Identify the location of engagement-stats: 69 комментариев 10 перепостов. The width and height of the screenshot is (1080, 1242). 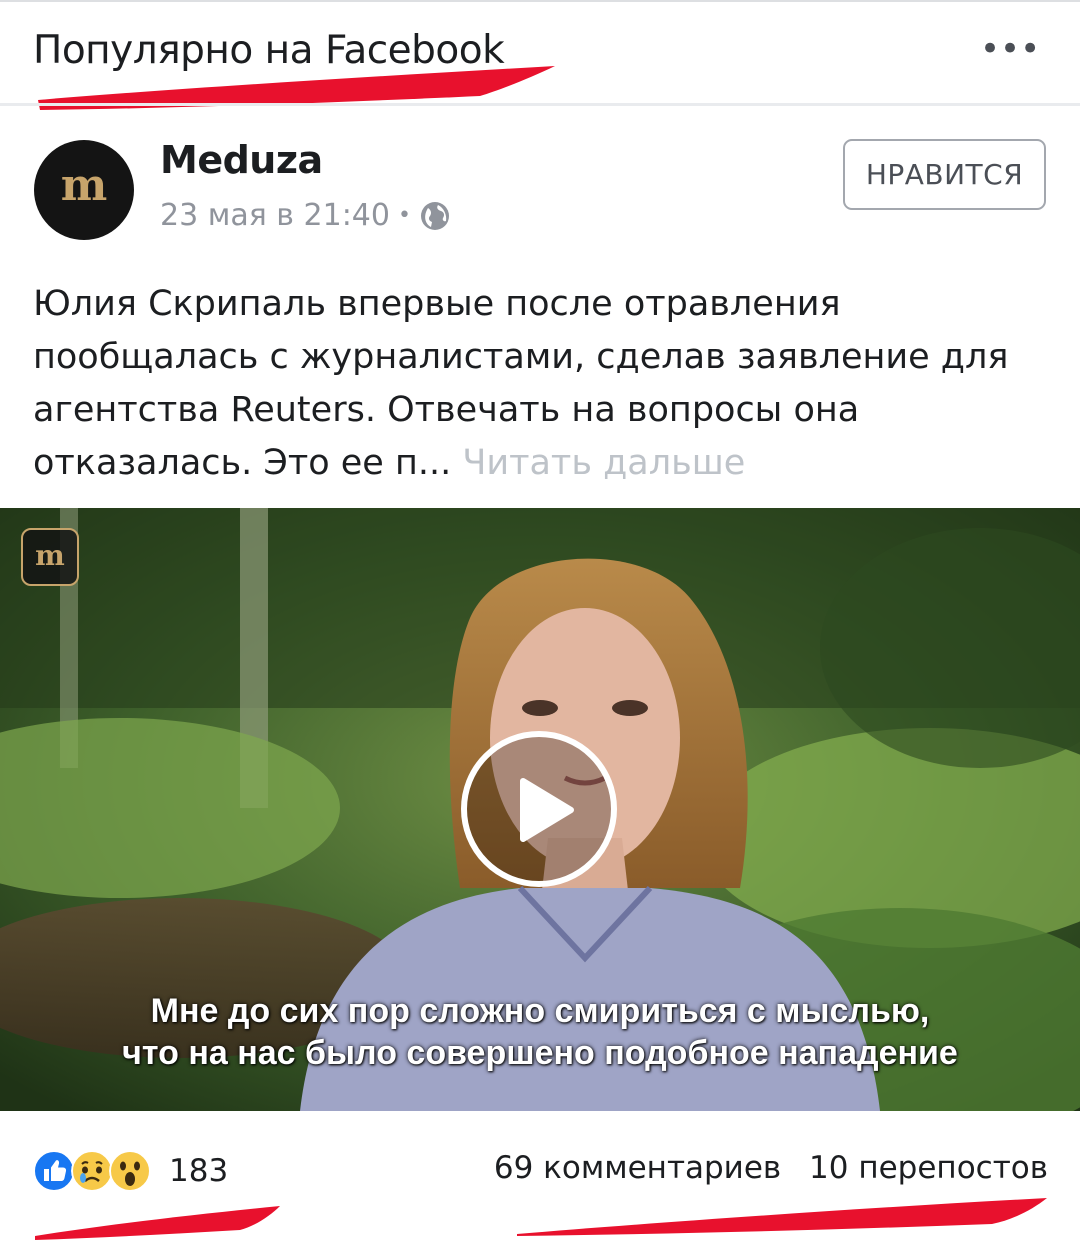
(771, 1168).